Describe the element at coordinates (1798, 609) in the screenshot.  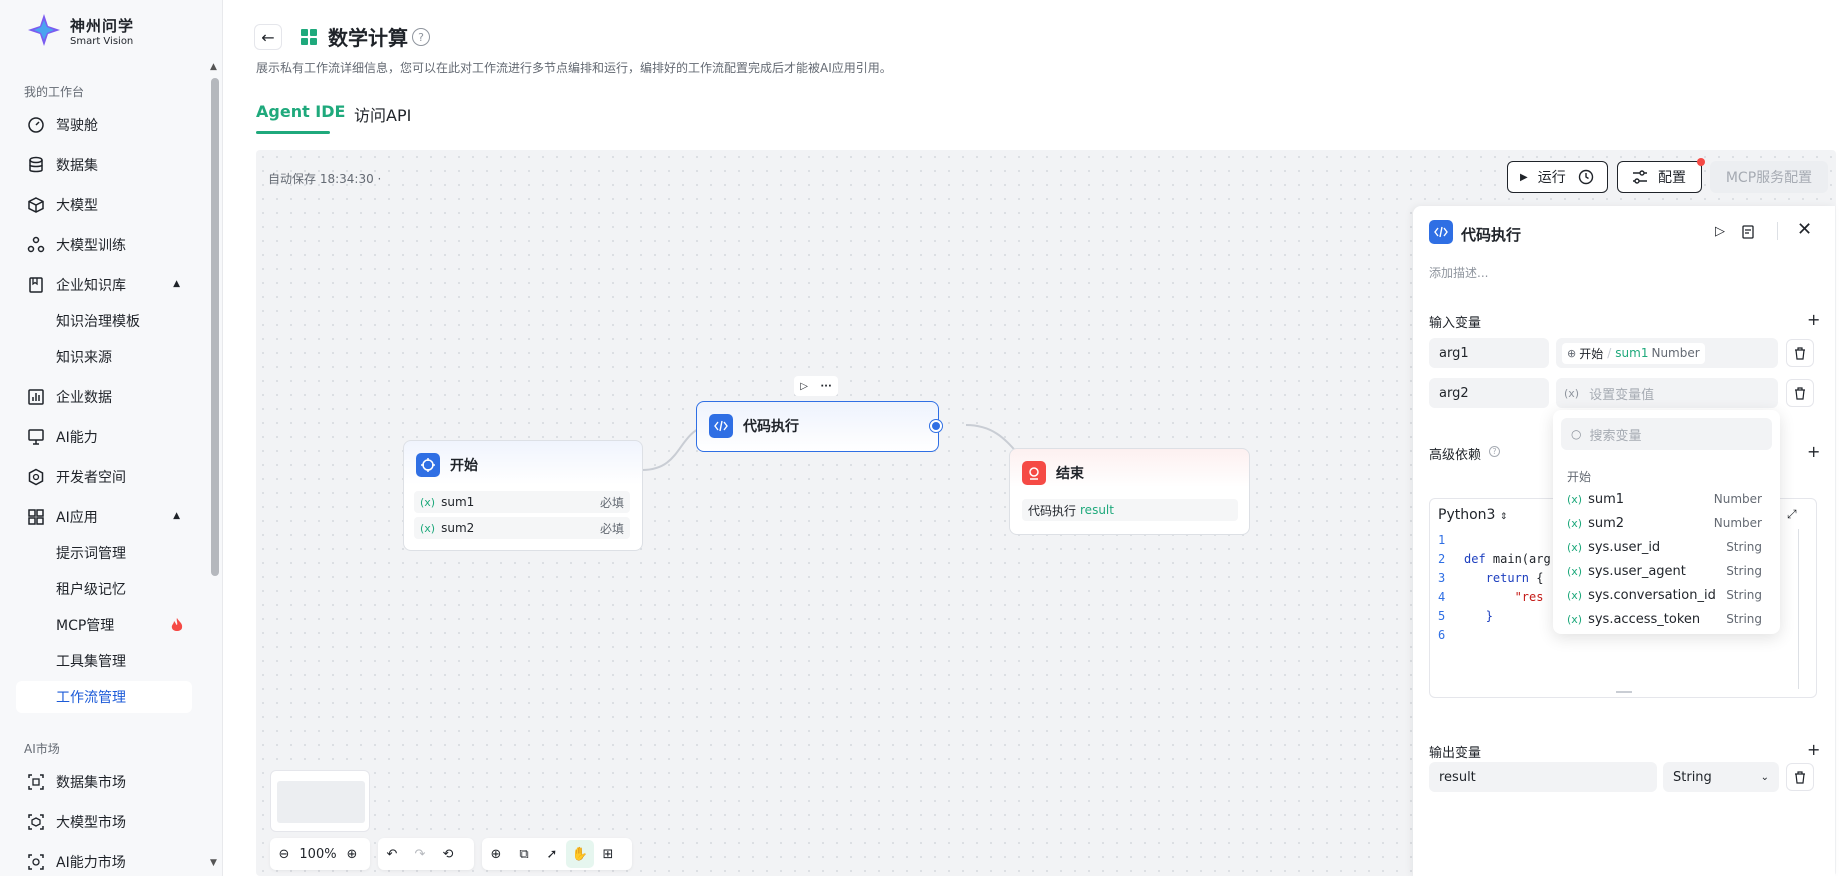
I see `editor-scrollbar` at that location.